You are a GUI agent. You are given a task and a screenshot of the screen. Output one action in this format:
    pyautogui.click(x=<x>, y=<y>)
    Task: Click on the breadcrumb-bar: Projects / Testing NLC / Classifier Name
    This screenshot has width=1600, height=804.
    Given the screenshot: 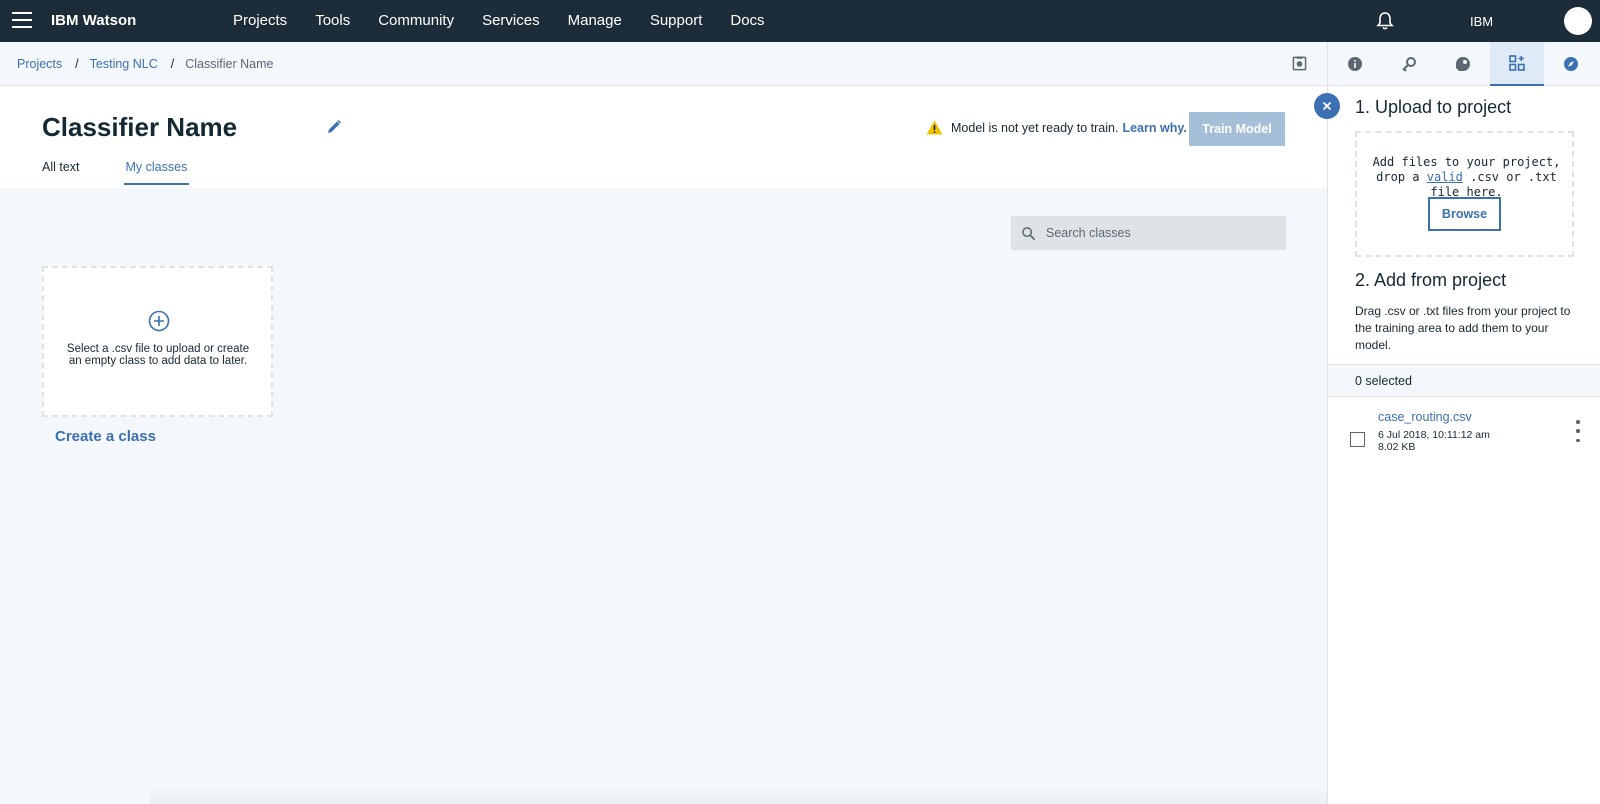 What is the action you would take?
    pyautogui.click(x=663, y=64)
    